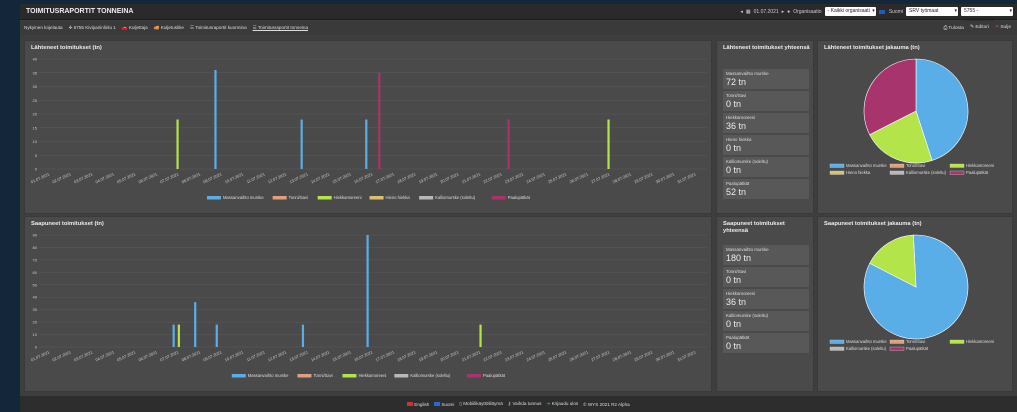 Image resolution: width=1017 pixels, height=412 pixels. Describe the element at coordinates (35, 259) in the screenshot. I see `y-tick-label: 70` at that location.